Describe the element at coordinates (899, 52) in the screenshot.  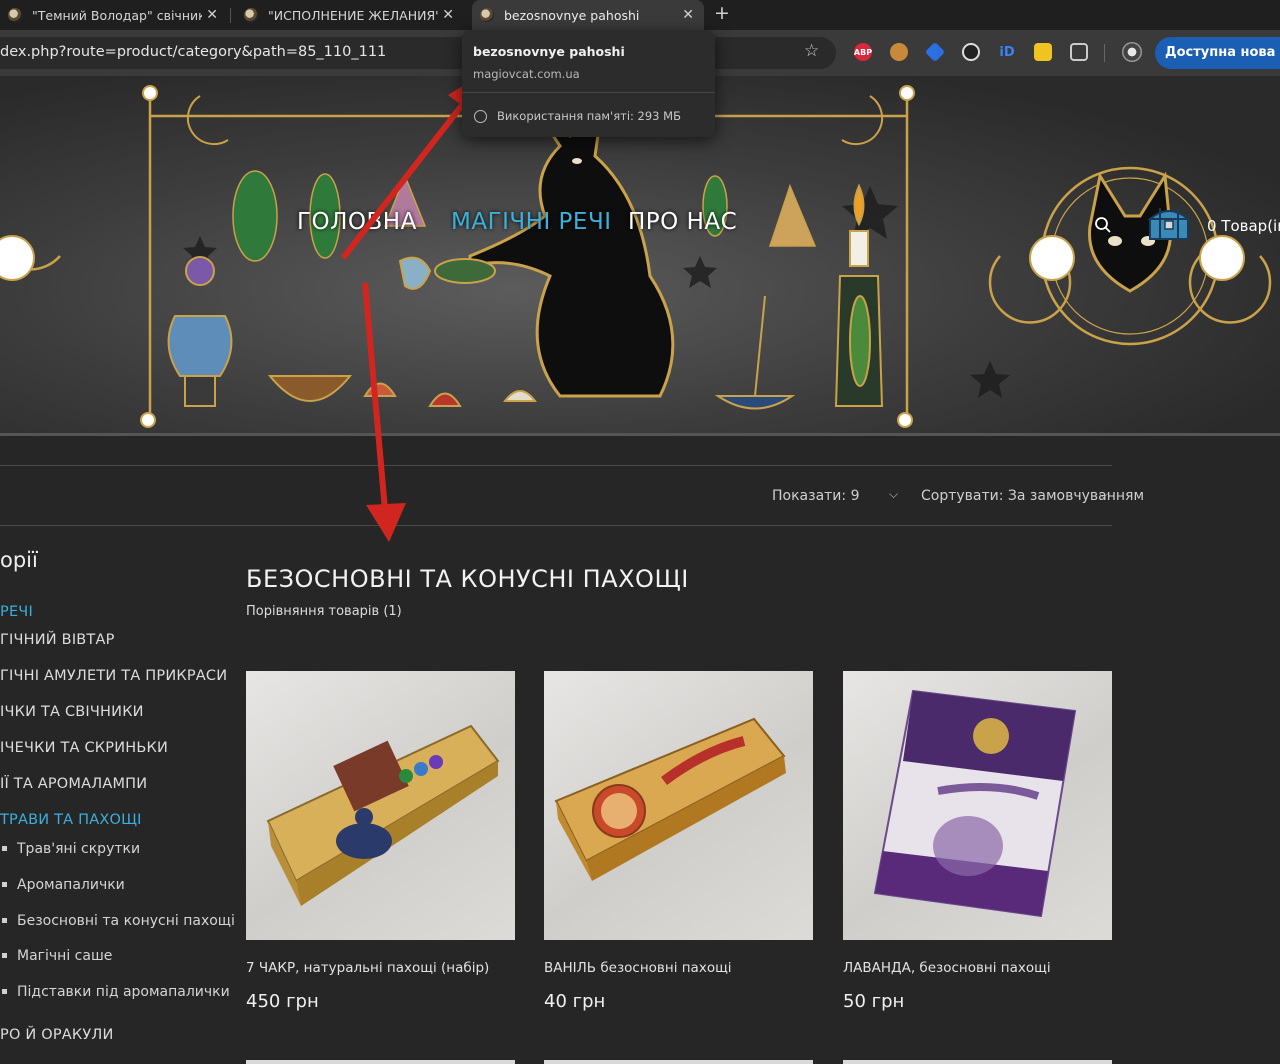
I see `cookie-icon` at that location.